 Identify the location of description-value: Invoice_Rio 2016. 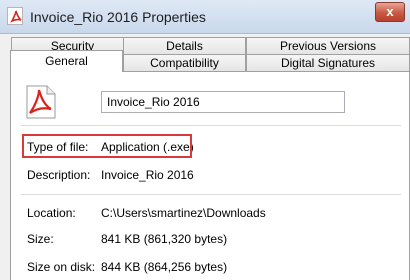
(147, 175).